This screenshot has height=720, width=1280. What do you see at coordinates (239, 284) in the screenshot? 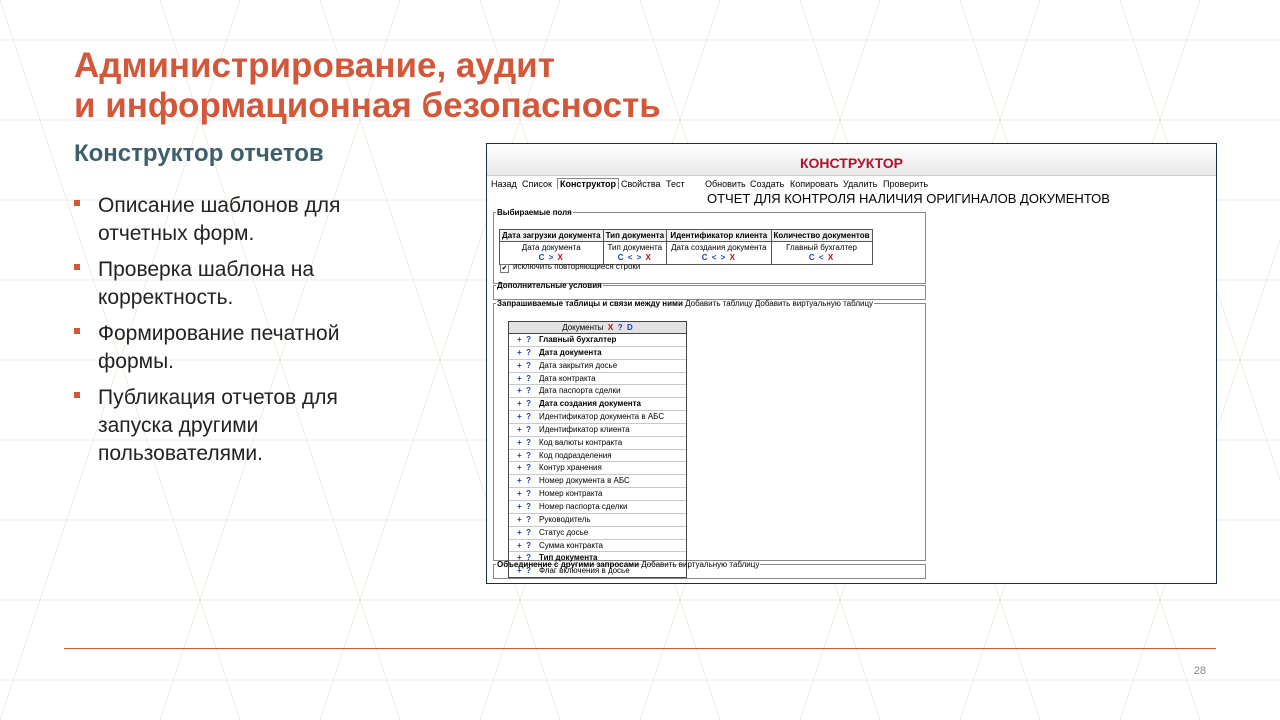
I see `bullet-item: Проверка шаблона на корректность.` at bounding box center [239, 284].